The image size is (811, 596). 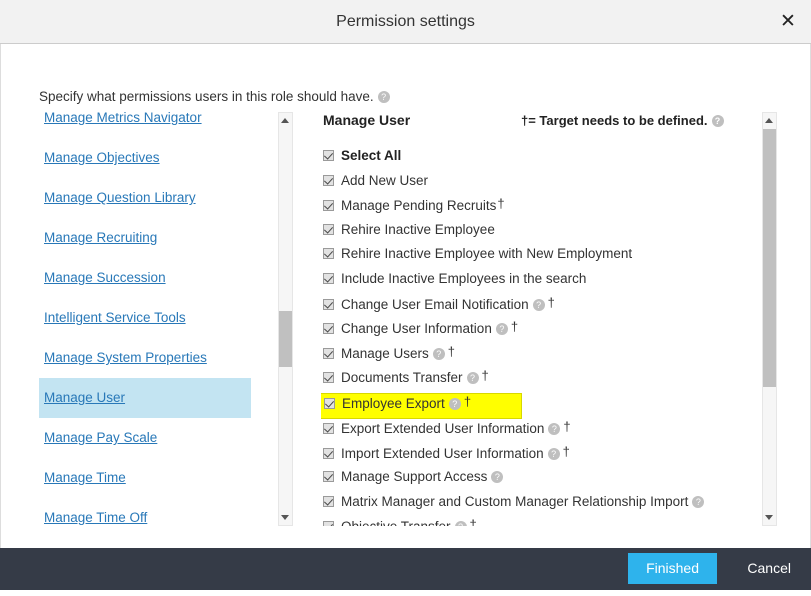 I want to click on sidebar-item-label: Manage Succession, so click(x=105, y=277).